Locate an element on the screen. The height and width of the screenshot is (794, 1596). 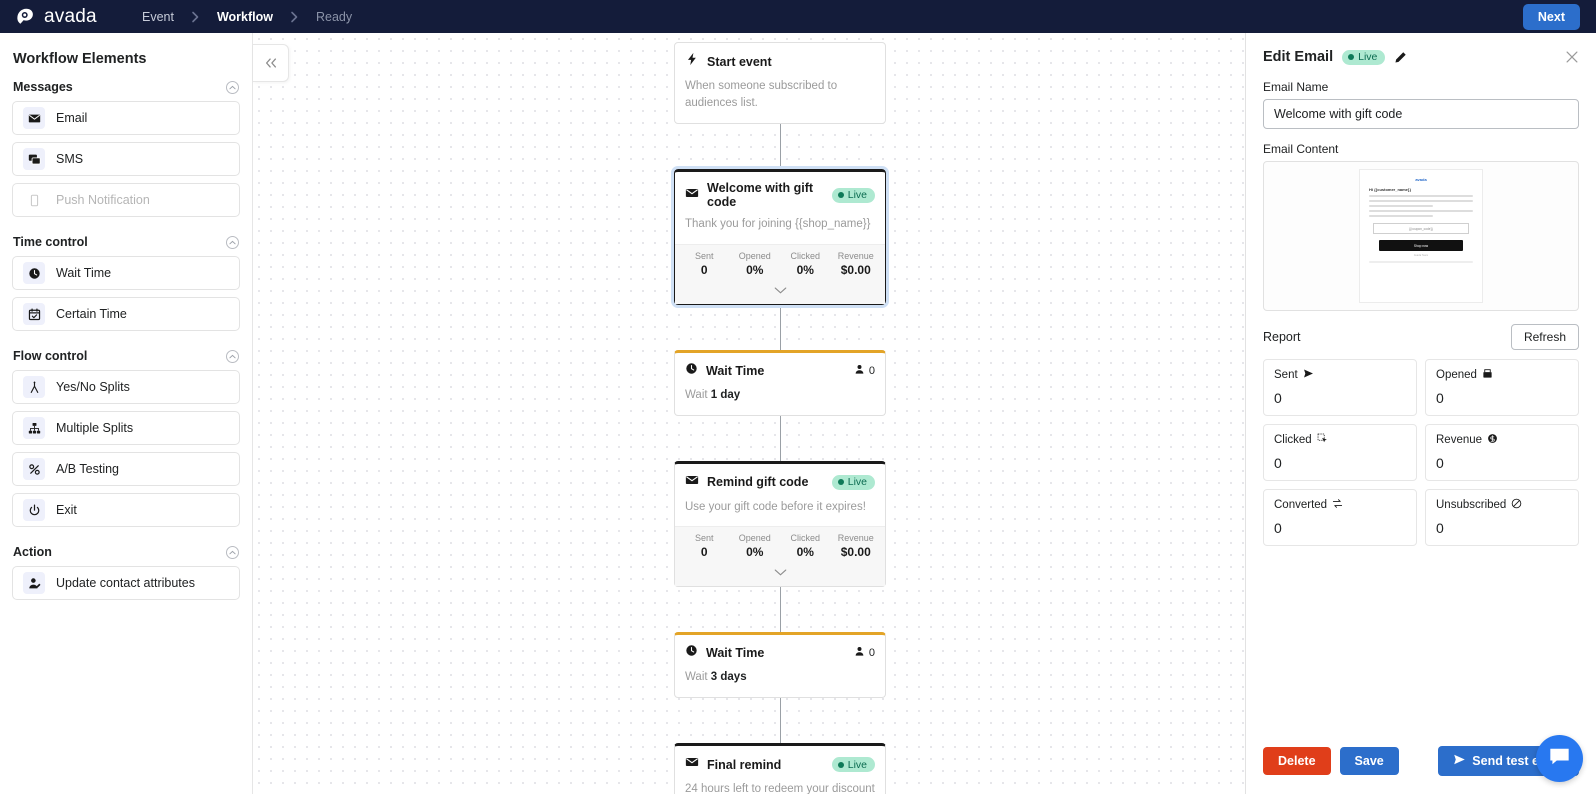
sidebar-item-label: A/B Testing is located at coordinates (88, 469).